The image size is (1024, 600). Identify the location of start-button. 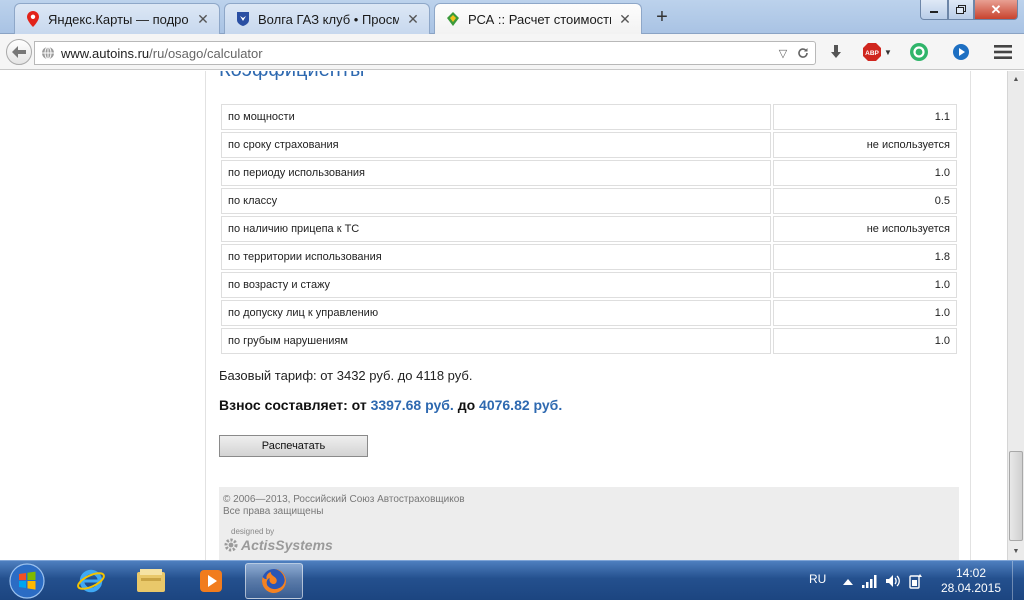
(27, 581).